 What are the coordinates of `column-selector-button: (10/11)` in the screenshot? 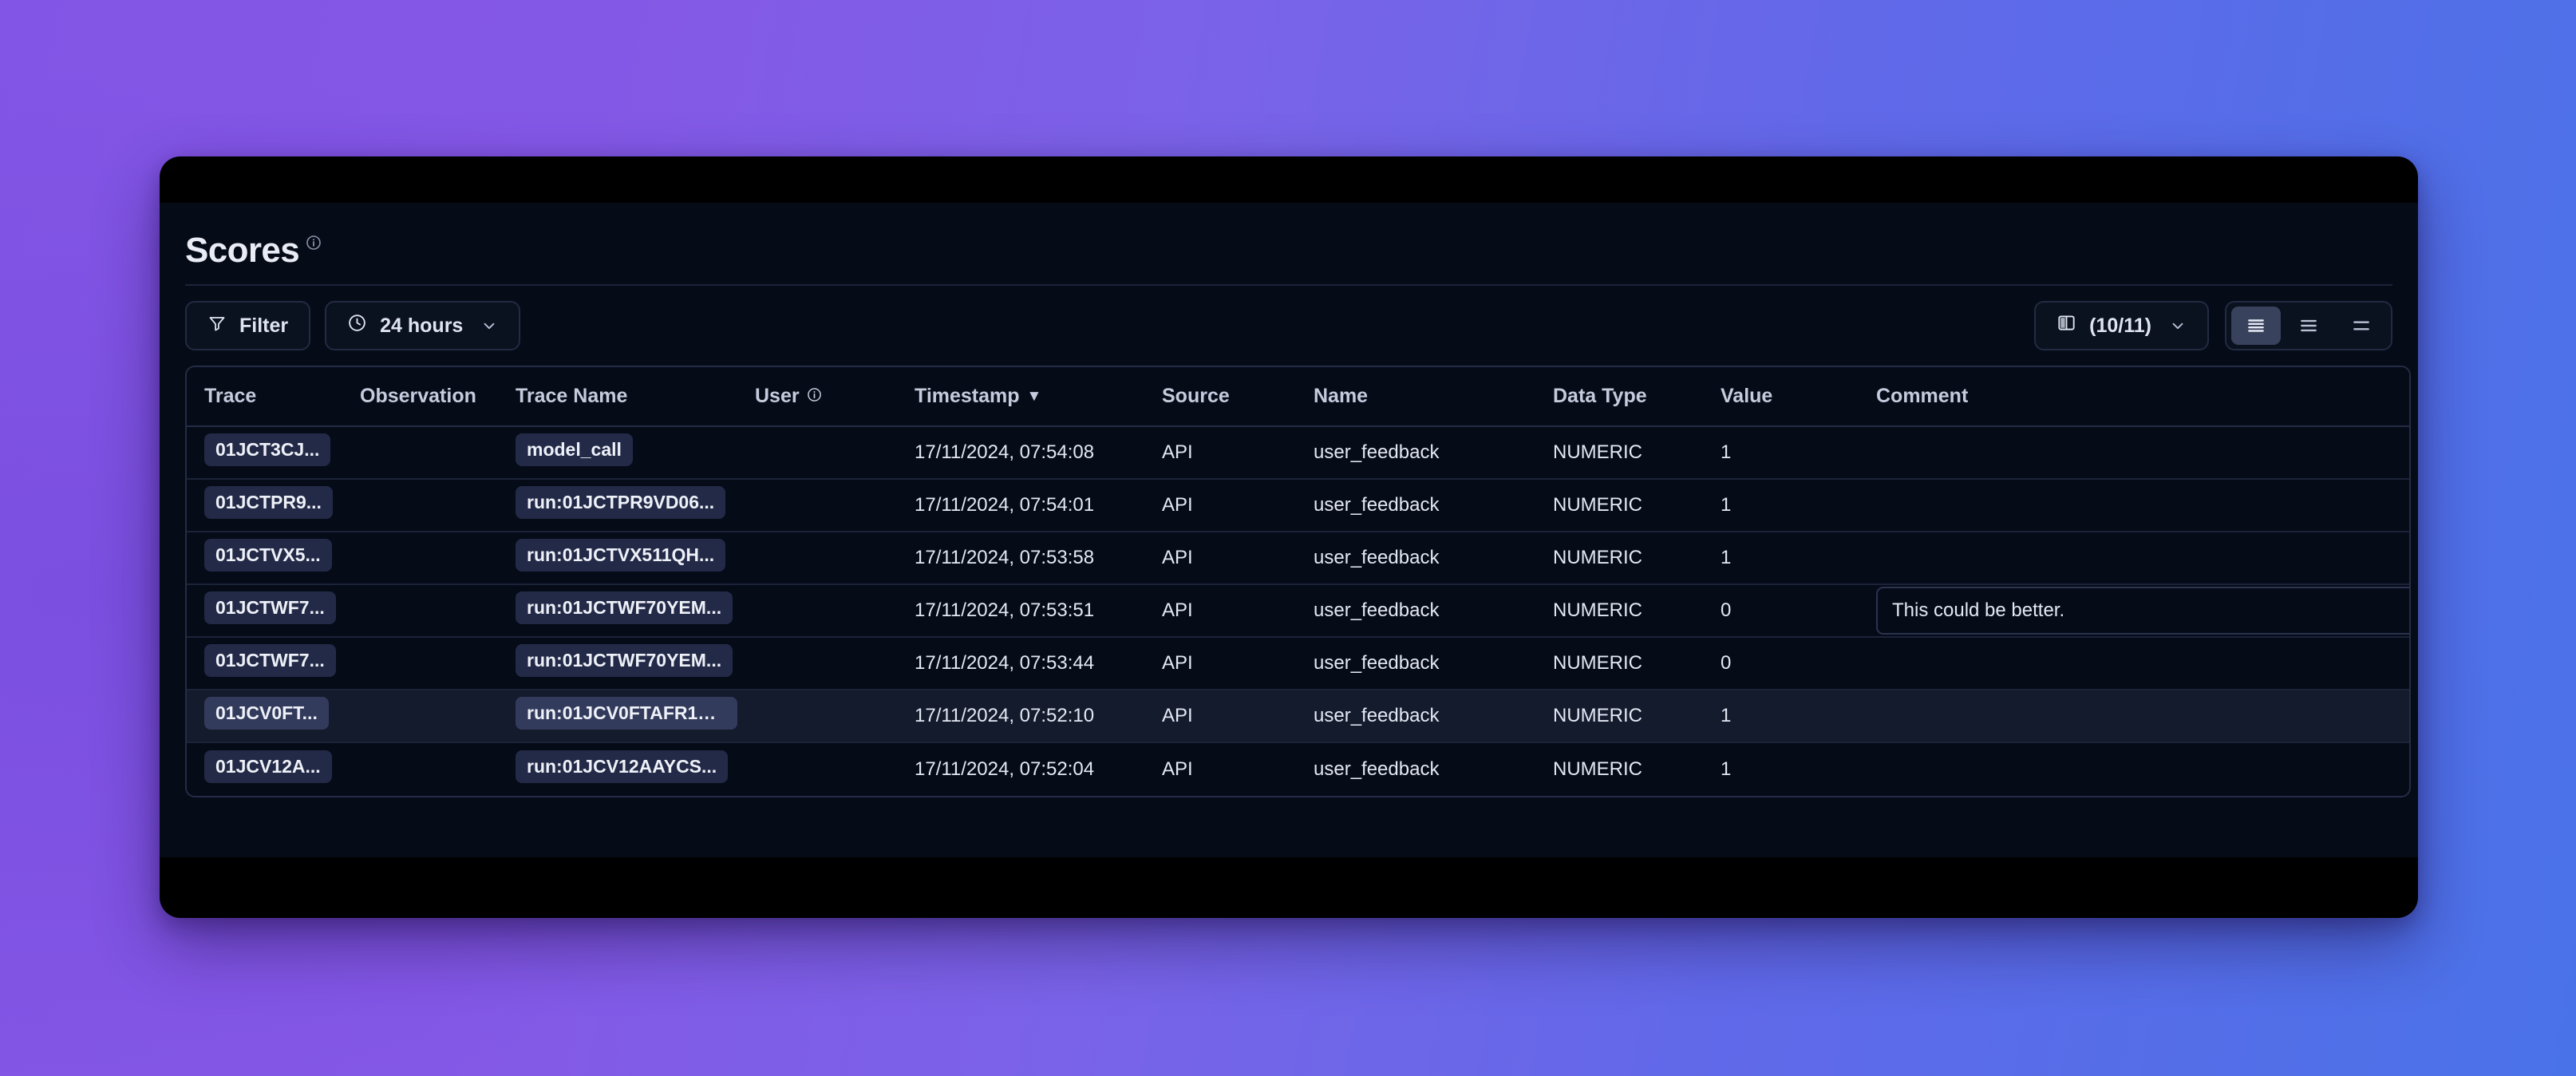 It's located at (2121, 325).